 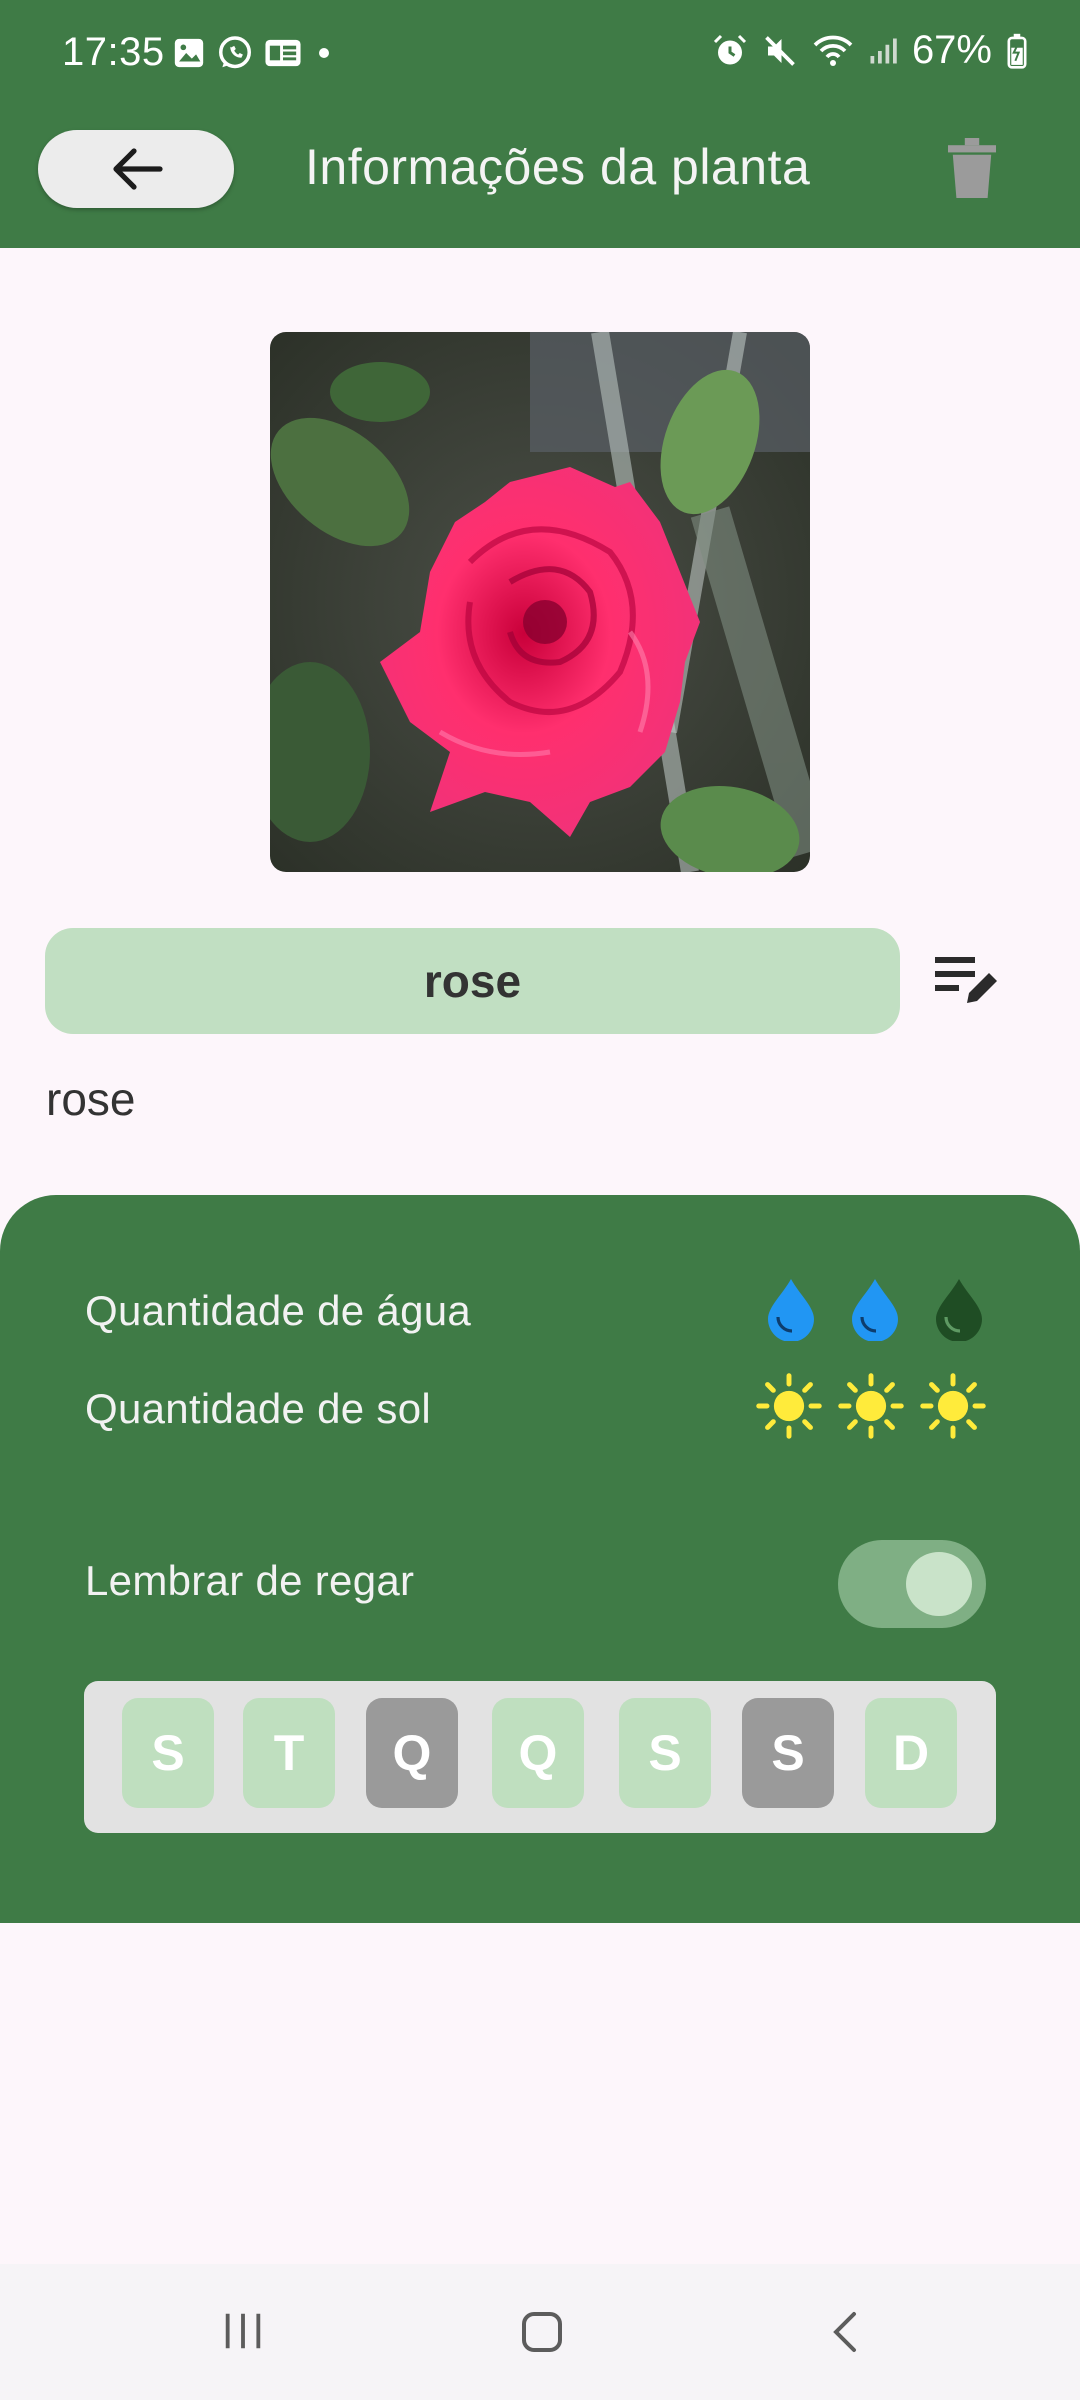 What do you see at coordinates (235, 52) in the screenshot?
I see `whatsapp-icon` at bounding box center [235, 52].